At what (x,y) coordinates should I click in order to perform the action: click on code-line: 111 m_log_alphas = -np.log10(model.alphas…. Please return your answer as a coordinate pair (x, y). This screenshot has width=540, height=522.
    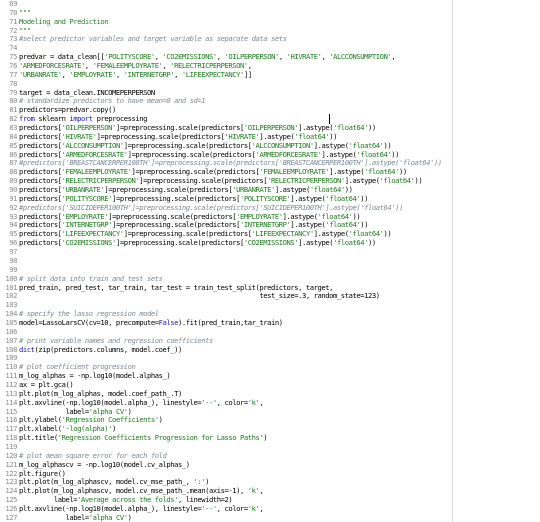
    Looking at the image, I should click on (270, 376).